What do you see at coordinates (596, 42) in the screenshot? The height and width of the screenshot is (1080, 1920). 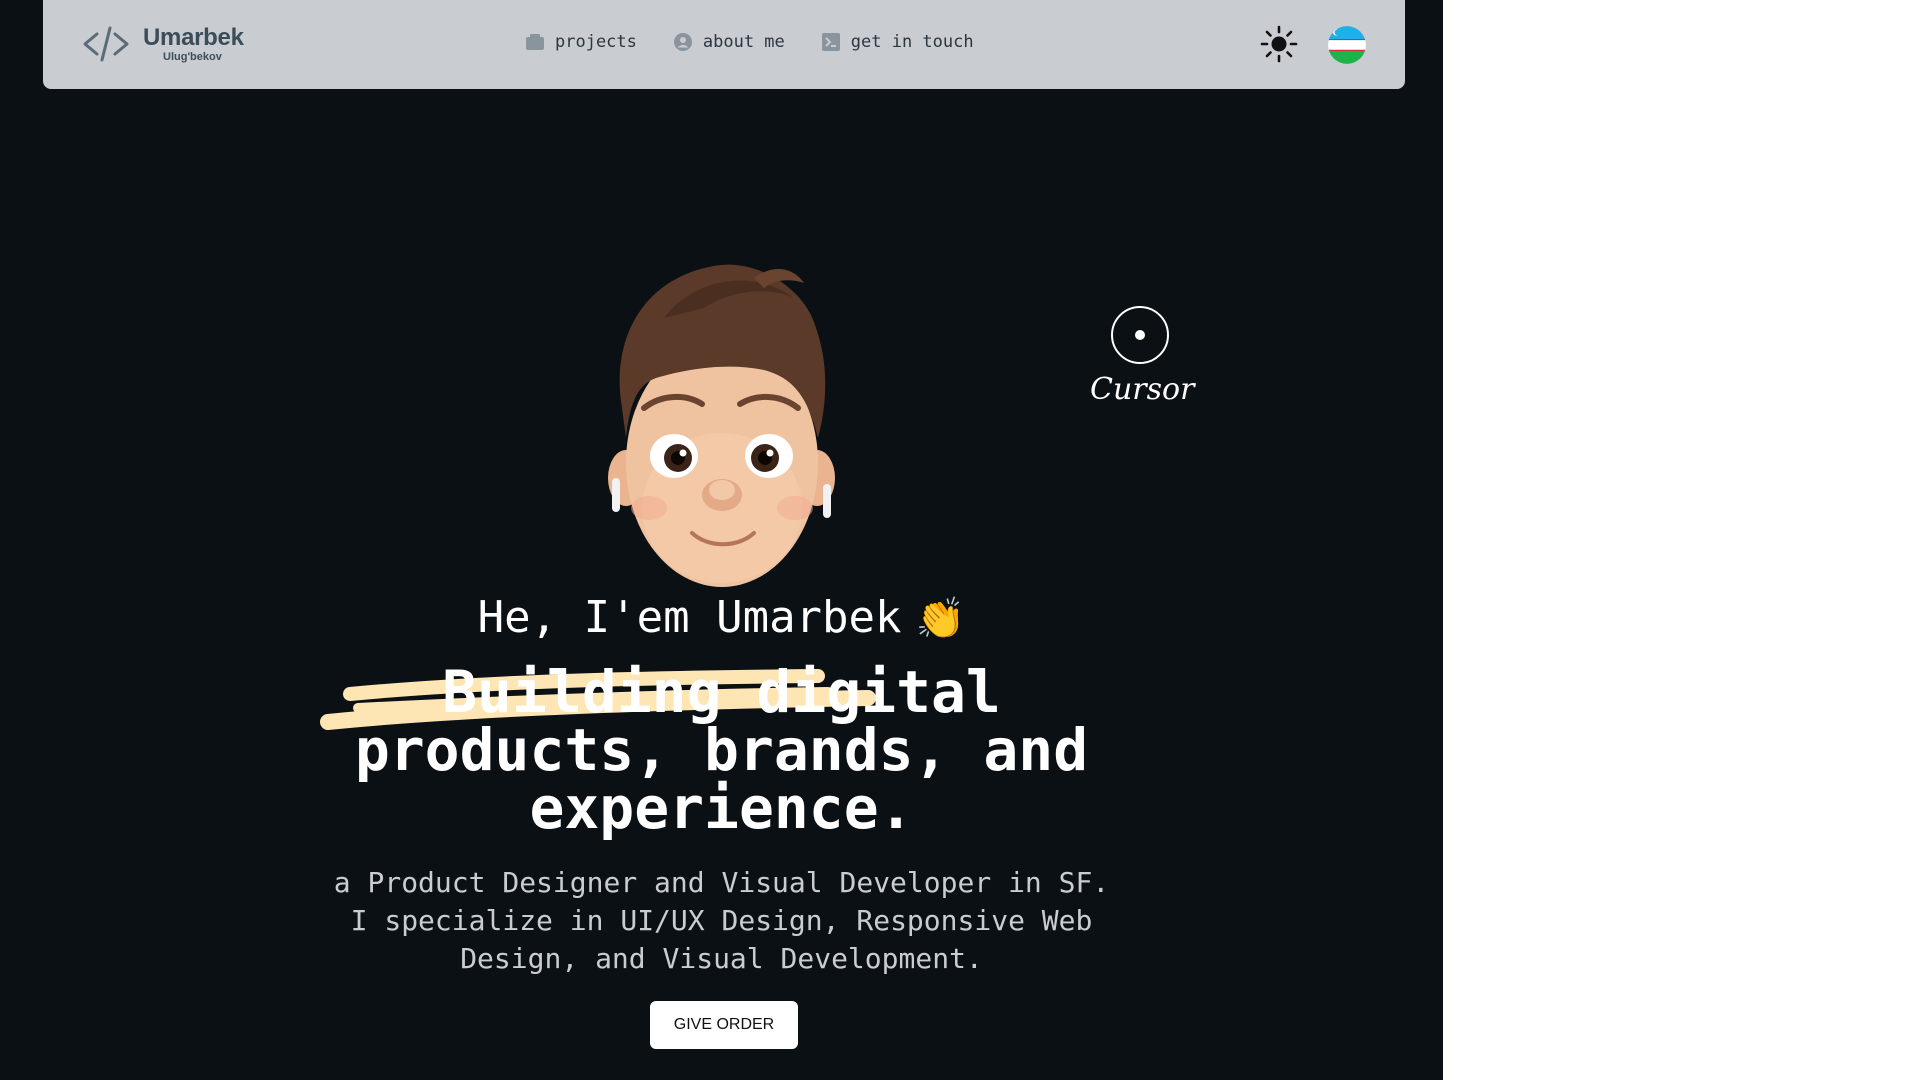 I see `nav-link-label: projects` at bounding box center [596, 42].